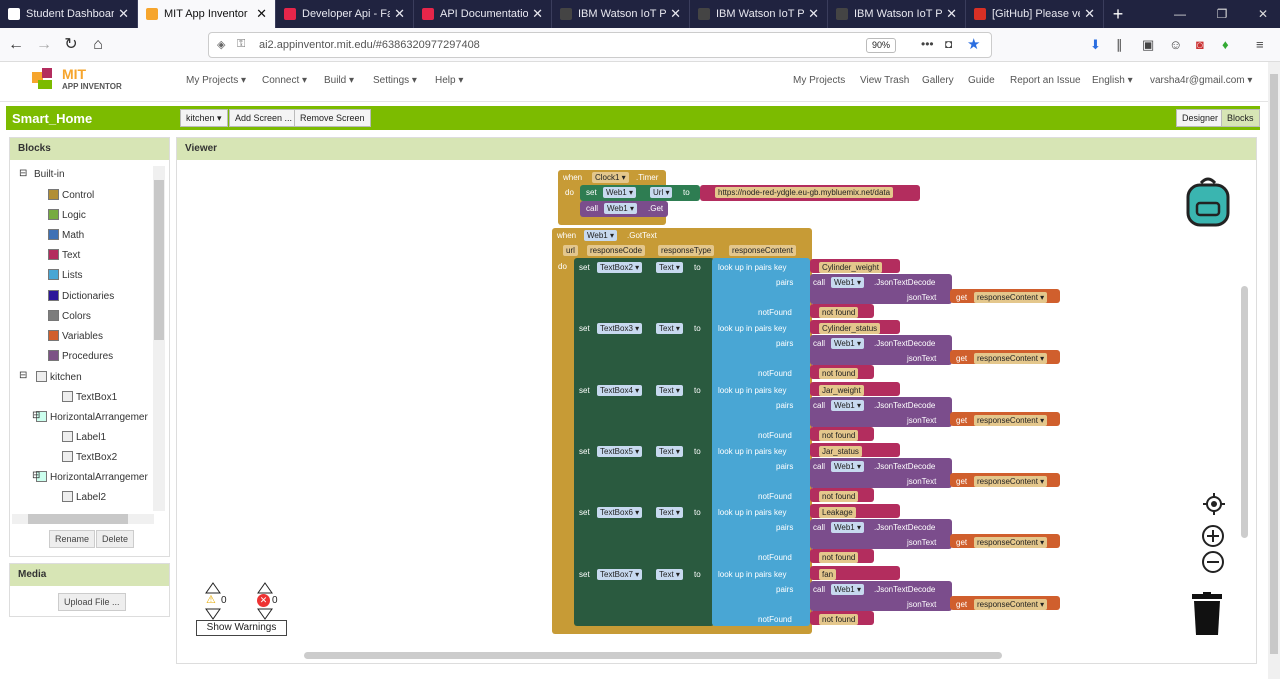 The width and height of the screenshot is (1280, 679). Describe the element at coordinates (922, 297) in the screenshot. I see `jsontext-label-text: jsonText` at that location.